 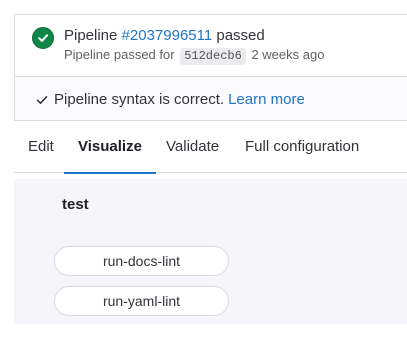 I want to click on pipeline-status-word: passed, so click(x=240, y=35).